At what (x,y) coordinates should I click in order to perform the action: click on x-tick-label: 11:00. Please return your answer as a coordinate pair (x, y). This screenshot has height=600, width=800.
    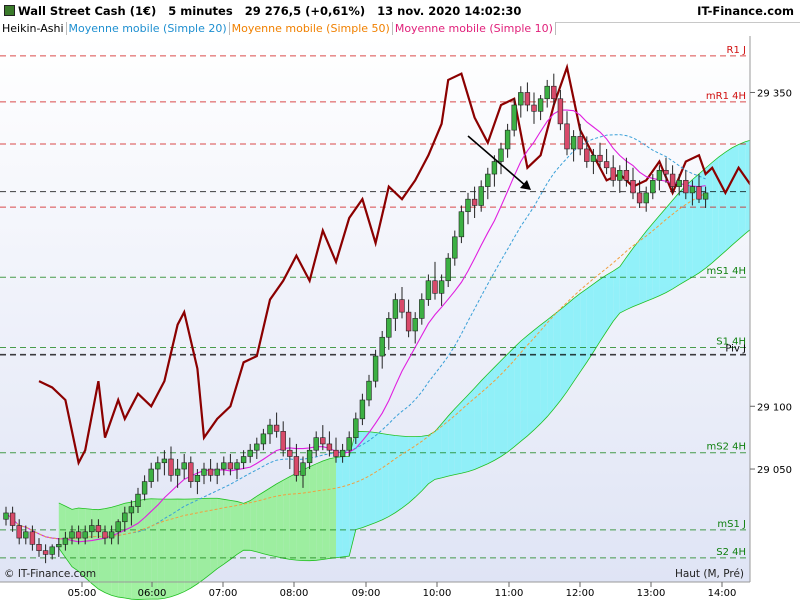
    Looking at the image, I should click on (509, 593).